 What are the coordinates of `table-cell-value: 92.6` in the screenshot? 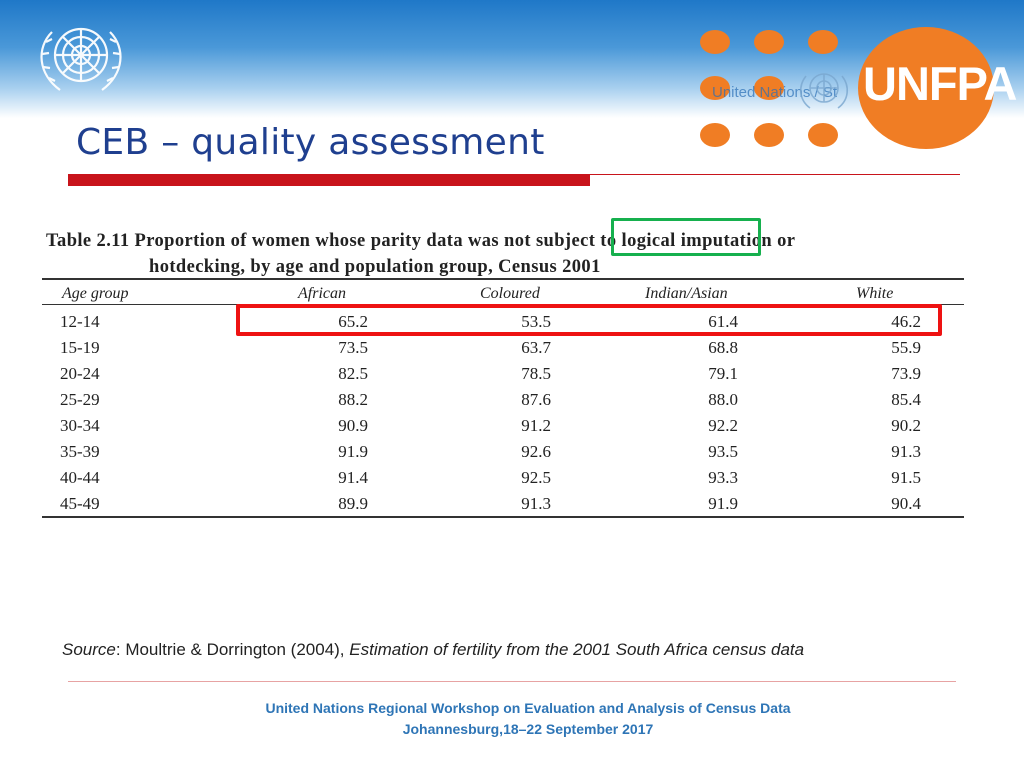 It's located at (536, 451).